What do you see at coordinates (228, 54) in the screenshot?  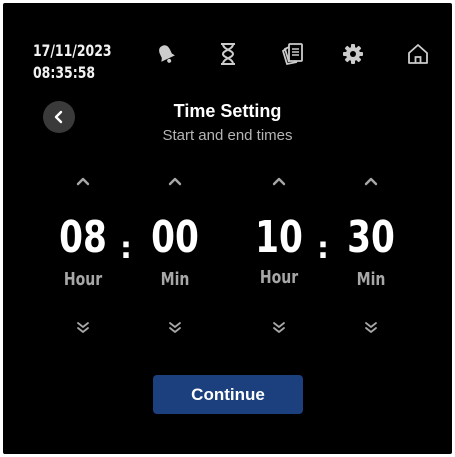 I see `hourglass-icon` at bounding box center [228, 54].